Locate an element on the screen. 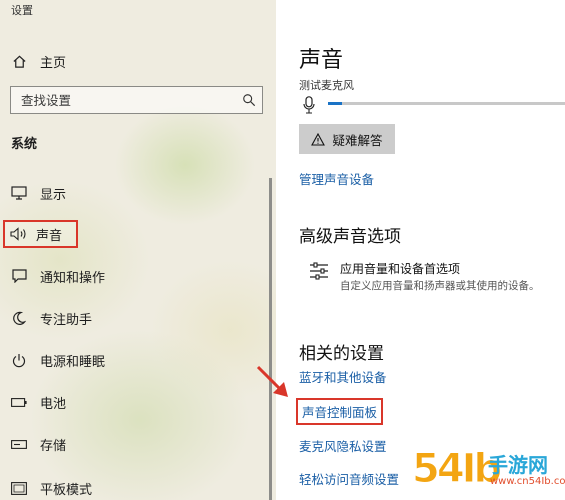 The image size is (565, 500). app-volume-preferences-item: 应用音量和设备首选项 自定义应用音量和扬声器或其使用的设备。 is located at coordinates (437, 276).